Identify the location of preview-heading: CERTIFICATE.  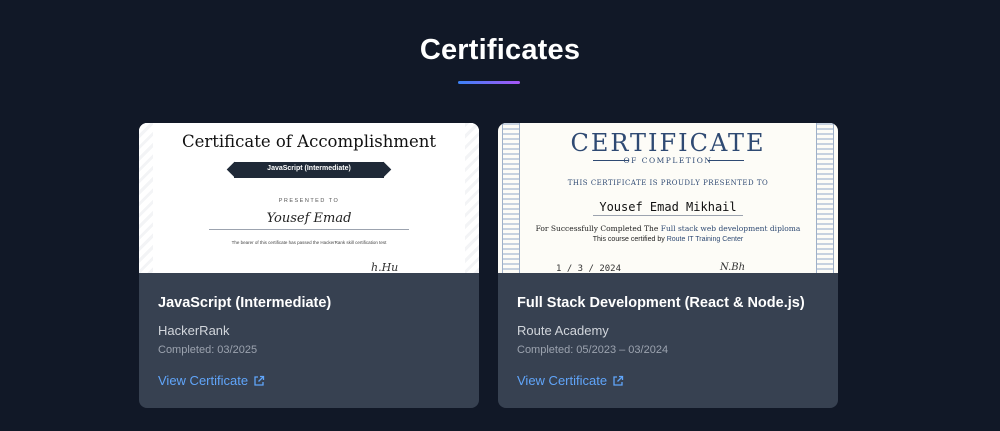
(668, 143).